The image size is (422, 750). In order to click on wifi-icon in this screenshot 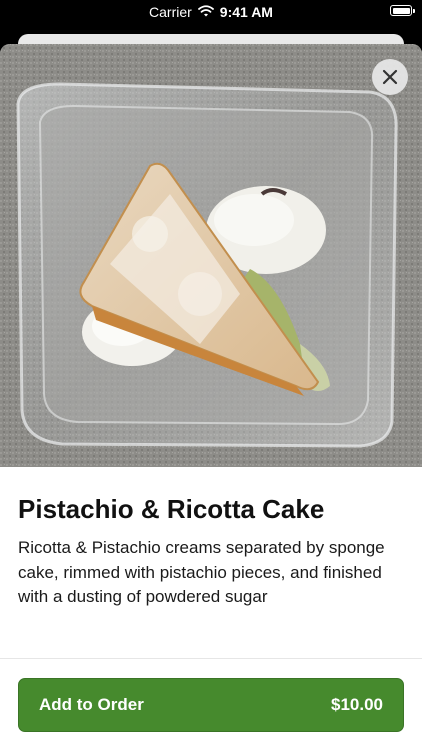, I will do `click(205, 12)`.